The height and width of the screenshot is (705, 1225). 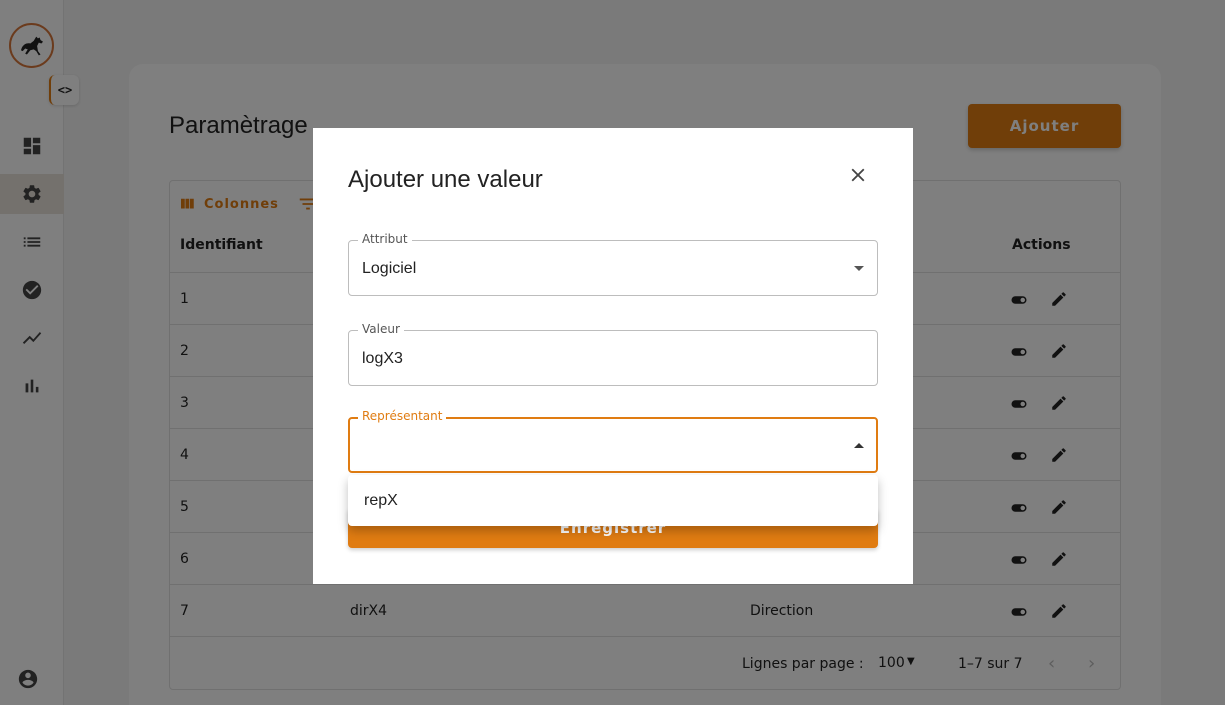 What do you see at coordinates (385, 239) in the screenshot?
I see `attribut-label: Attribut` at bounding box center [385, 239].